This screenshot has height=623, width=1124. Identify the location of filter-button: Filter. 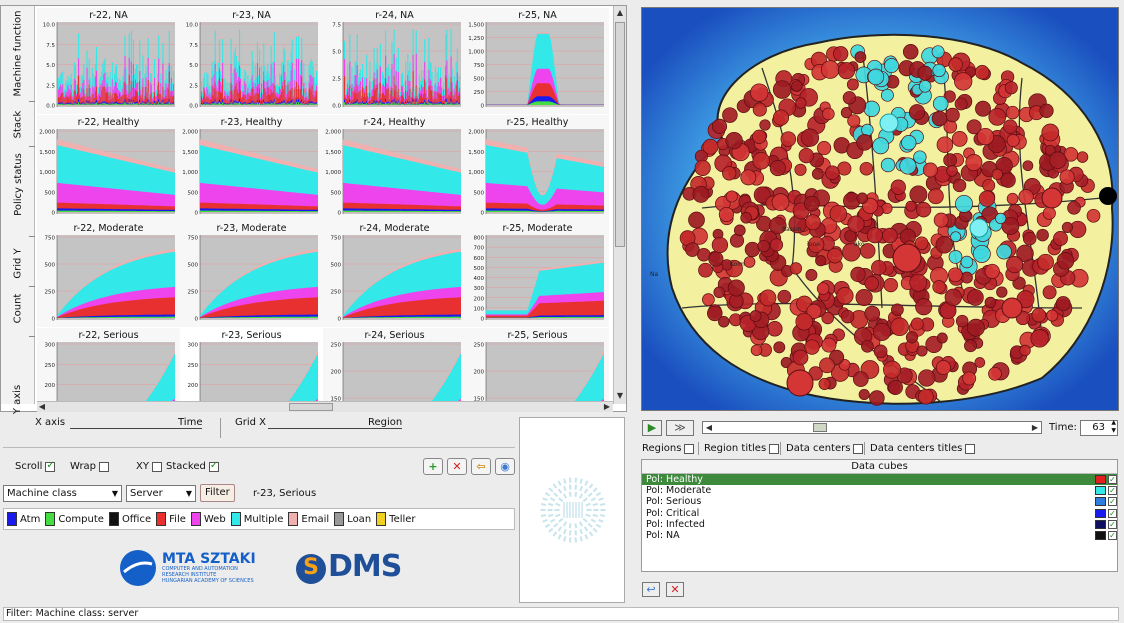
(217, 493).